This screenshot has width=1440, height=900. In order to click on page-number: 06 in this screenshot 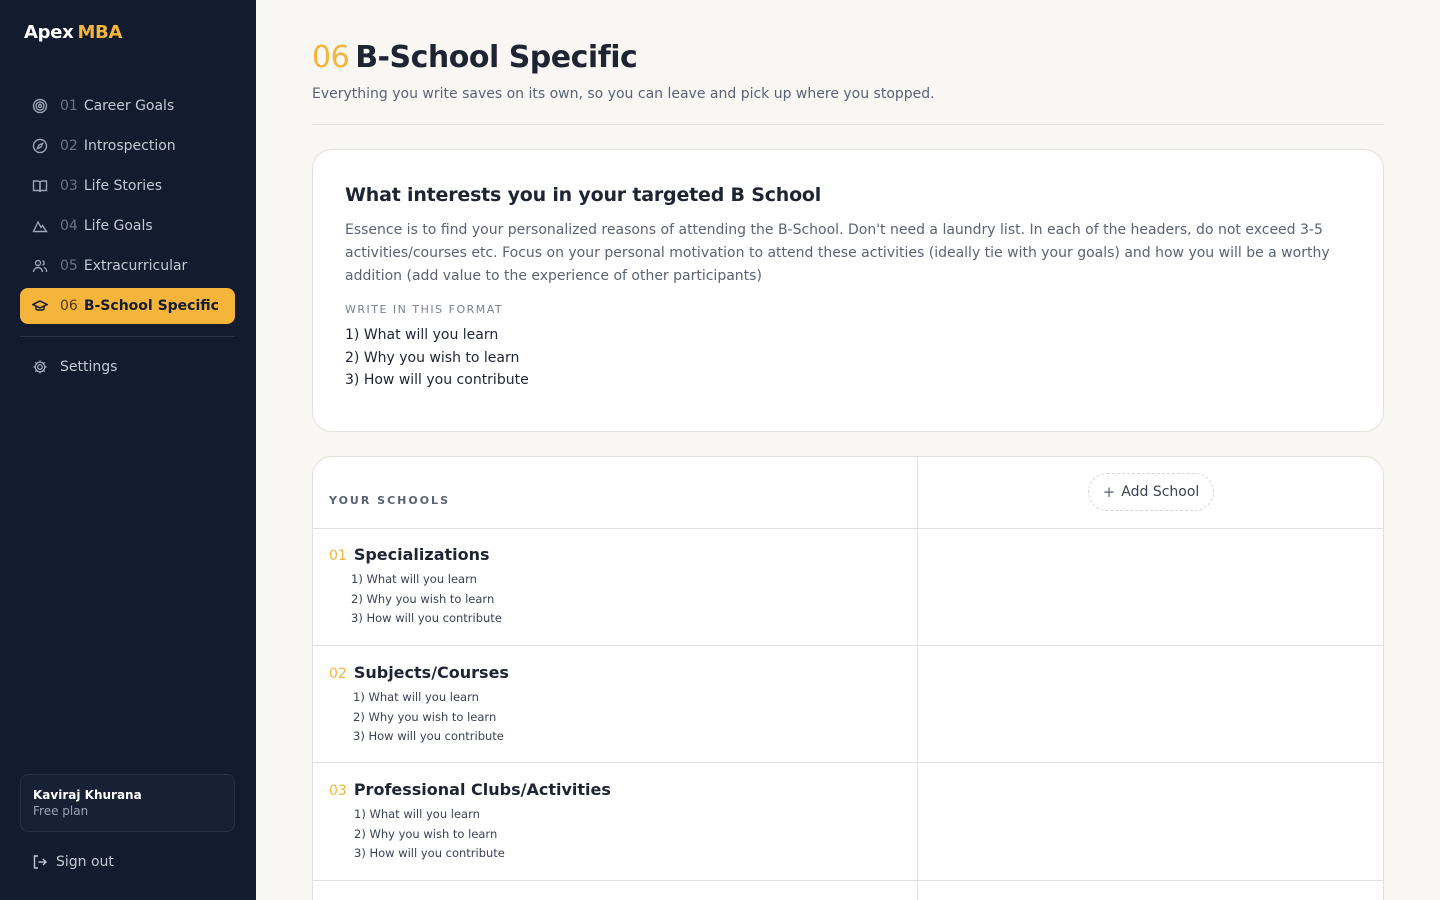, I will do `click(331, 57)`.